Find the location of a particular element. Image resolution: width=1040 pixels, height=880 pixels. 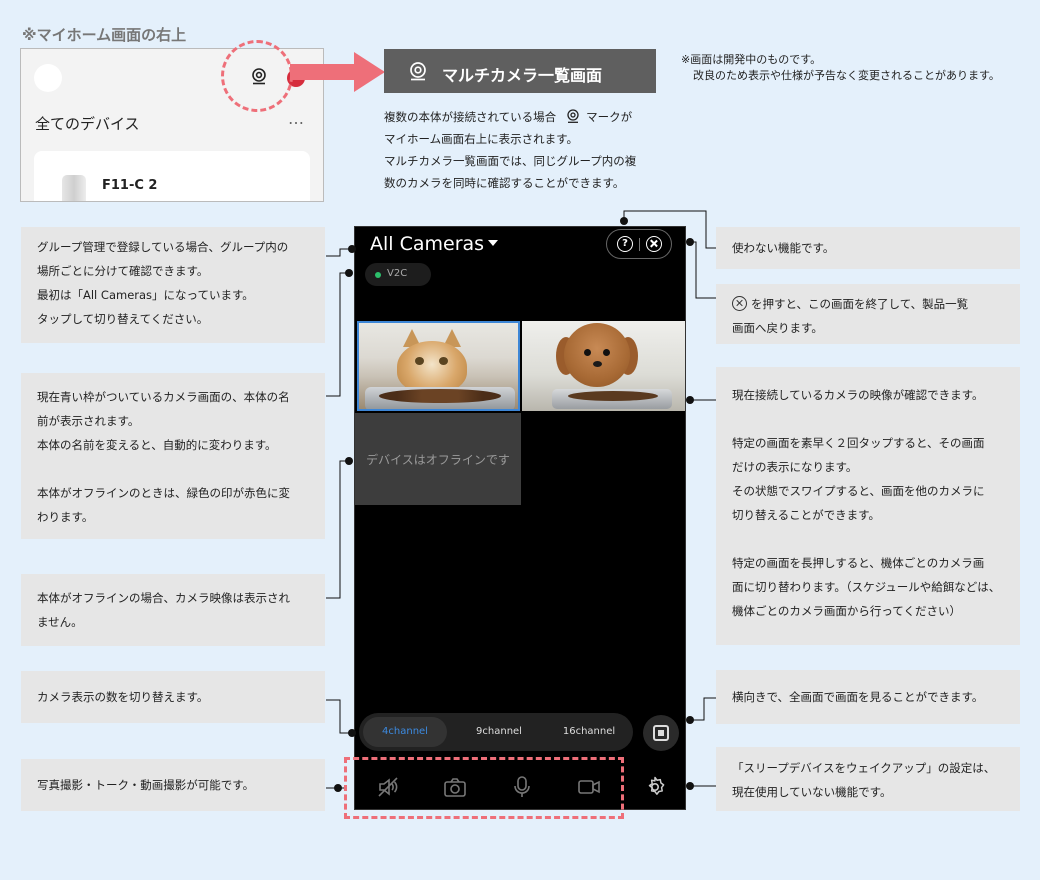

intro-line: マルチカメラ一覧画面では、同じグループ内の複 is located at coordinates (510, 161).